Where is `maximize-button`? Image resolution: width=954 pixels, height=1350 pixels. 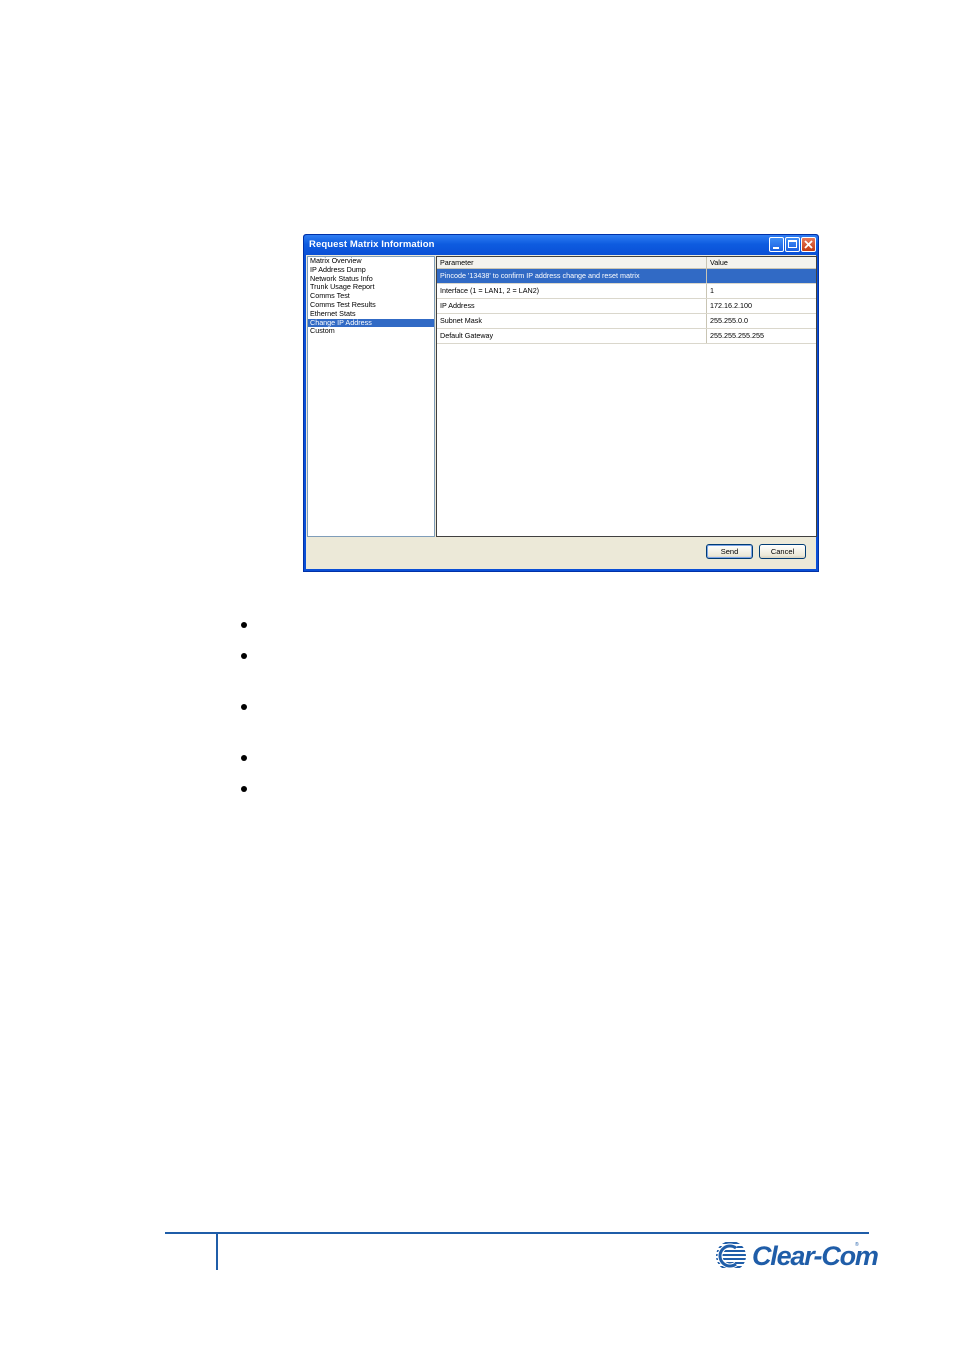 maximize-button is located at coordinates (792, 244).